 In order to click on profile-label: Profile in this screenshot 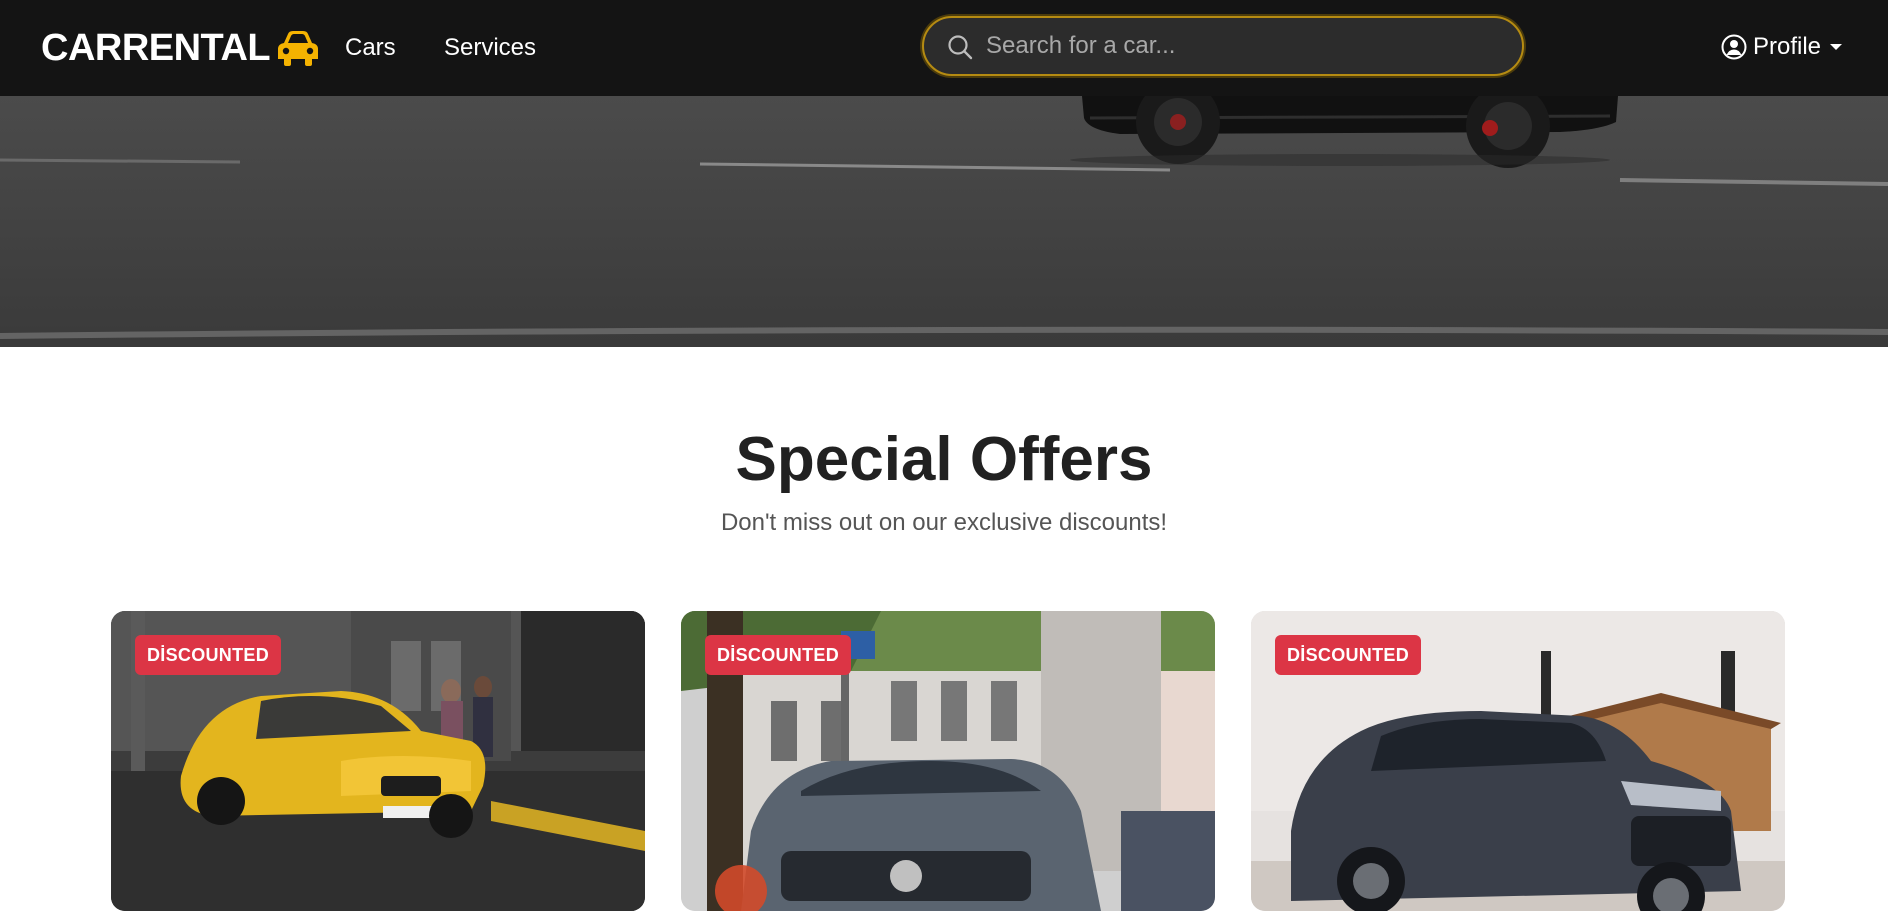, I will do `click(1787, 46)`.